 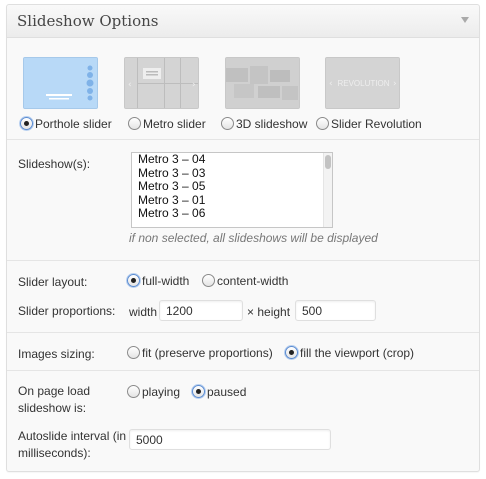 I want to click on width-input: 1200, so click(x=201, y=310).